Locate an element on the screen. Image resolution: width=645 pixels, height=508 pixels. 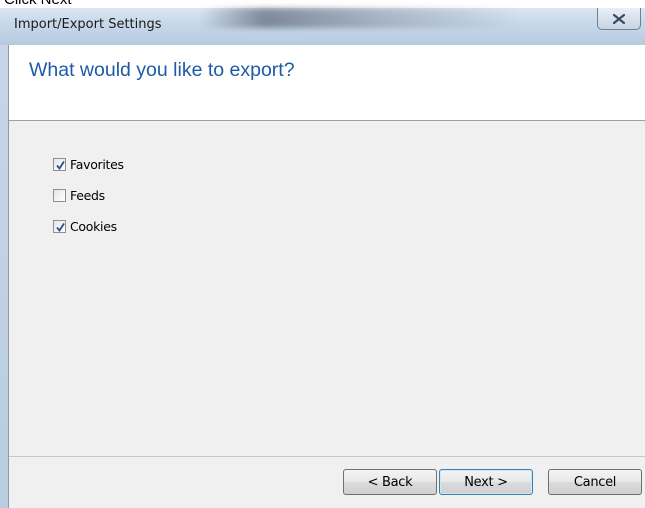
option-favorites: Favorites is located at coordinates (88, 164).